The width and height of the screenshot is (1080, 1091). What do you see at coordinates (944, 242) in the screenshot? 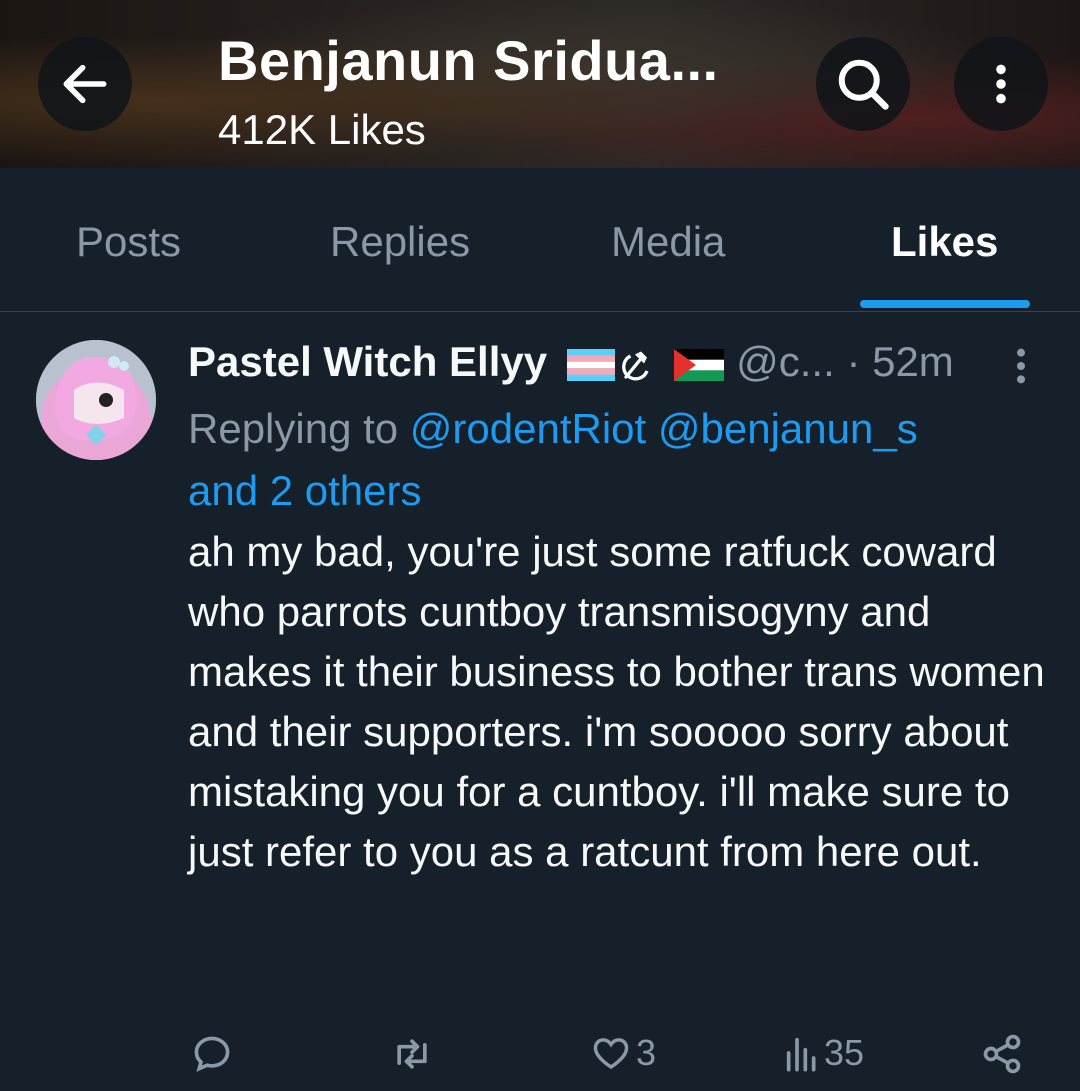
I see `tab-likes: Likes` at bounding box center [944, 242].